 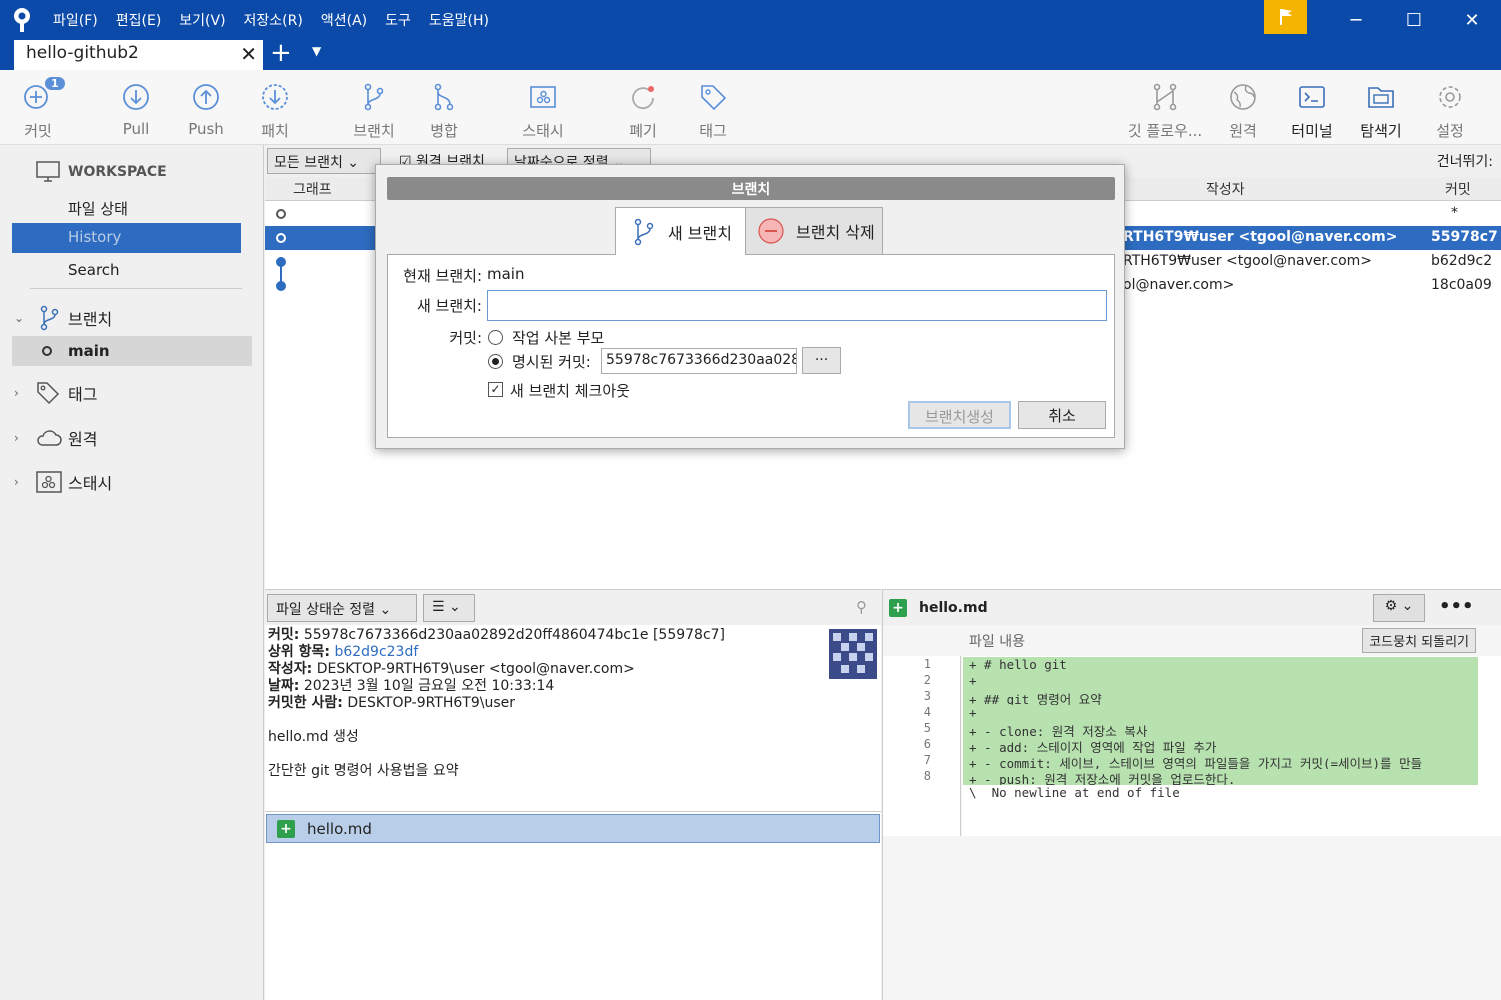 I want to click on menu-bar: 파일(F) 편집(E) 보기(V) 저장소(R) 액션(A) 도구 도움말(H), so click(x=271, y=20).